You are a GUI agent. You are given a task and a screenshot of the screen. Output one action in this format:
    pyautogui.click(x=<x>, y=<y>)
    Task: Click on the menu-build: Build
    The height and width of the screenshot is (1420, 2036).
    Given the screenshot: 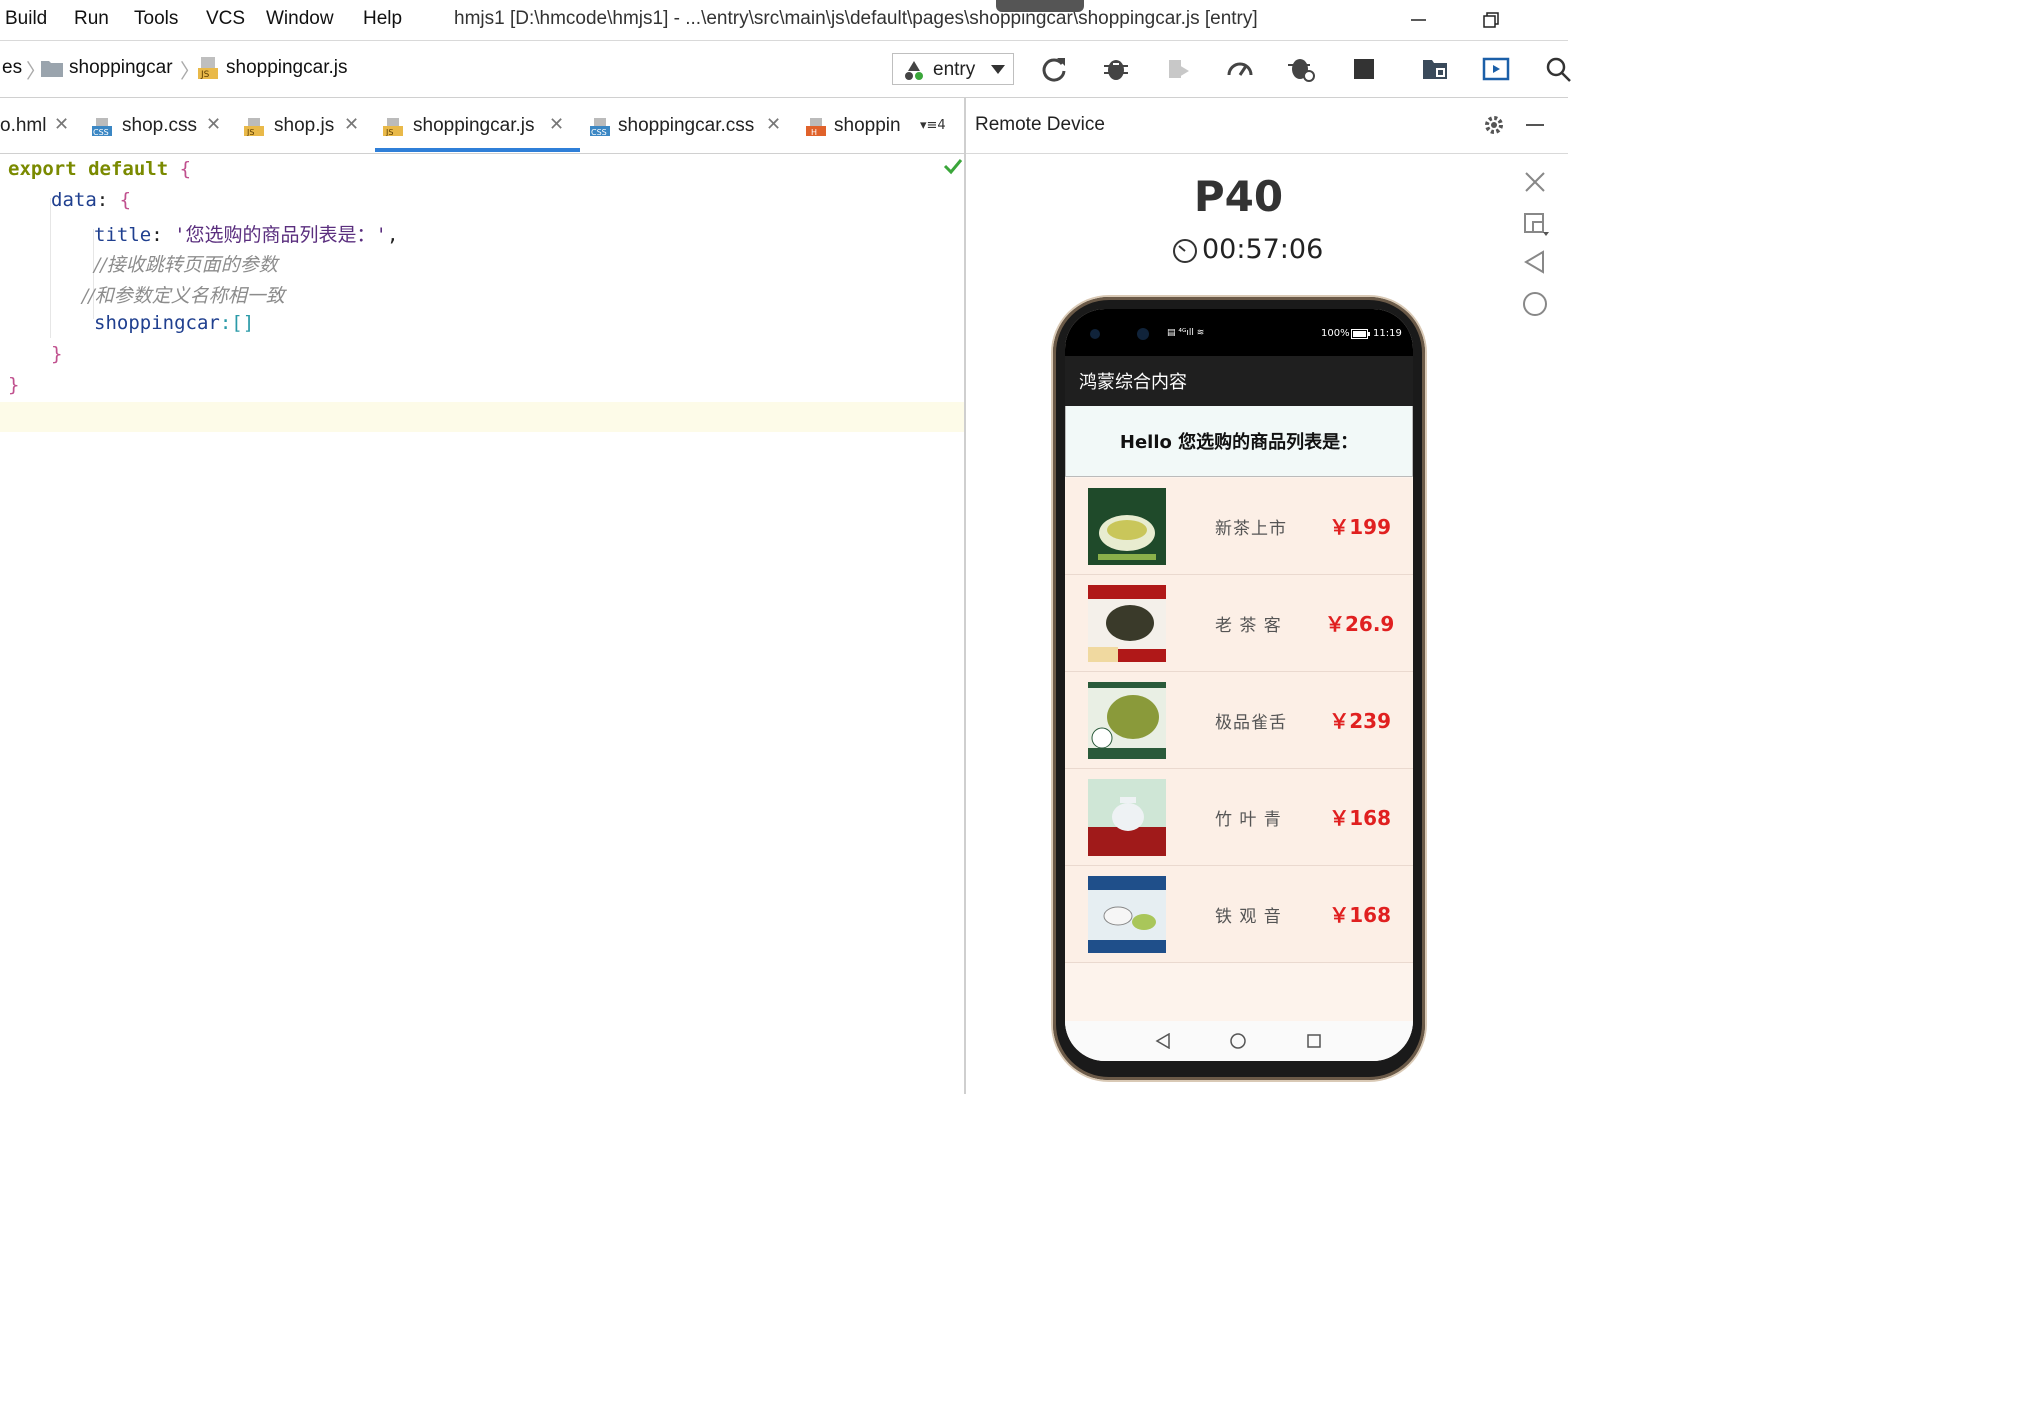 What is the action you would take?
    pyautogui.click(x=26, y=19)
    